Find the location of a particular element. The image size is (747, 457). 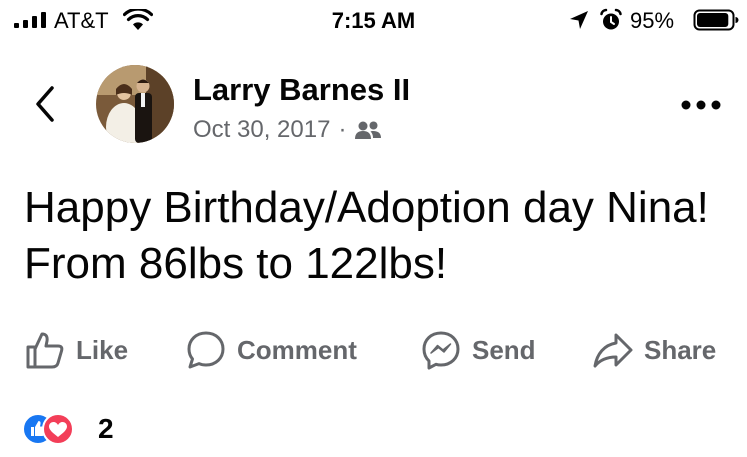

comment-button: Comment is located at coordinates (271, 350).